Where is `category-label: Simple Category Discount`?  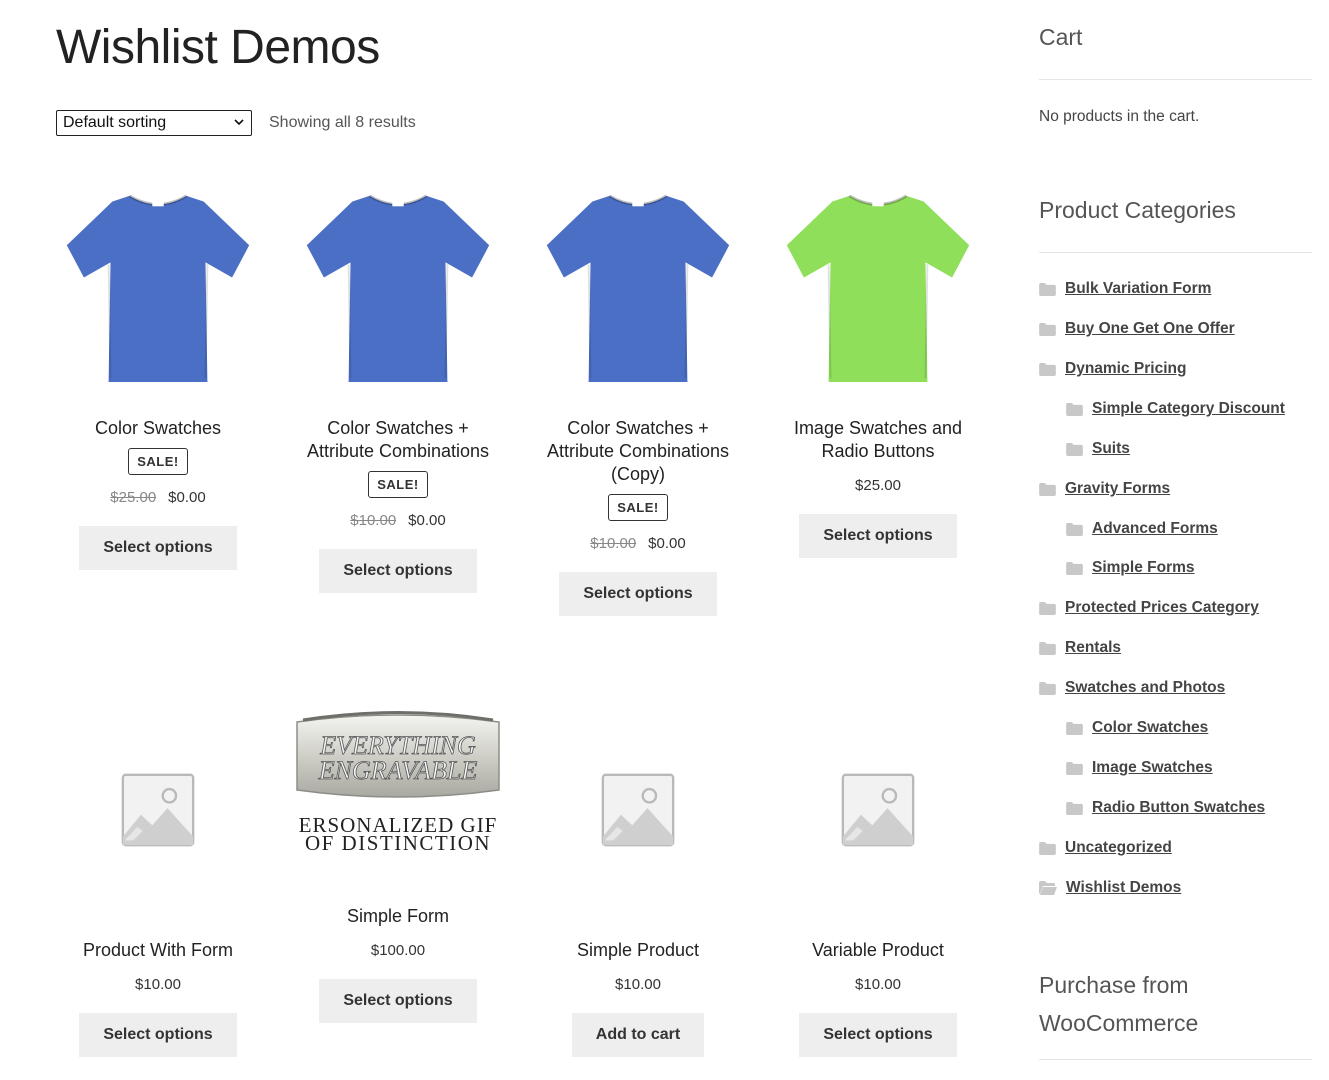 category-label: Simple Category Discount is located at coordinates (1188, 408).